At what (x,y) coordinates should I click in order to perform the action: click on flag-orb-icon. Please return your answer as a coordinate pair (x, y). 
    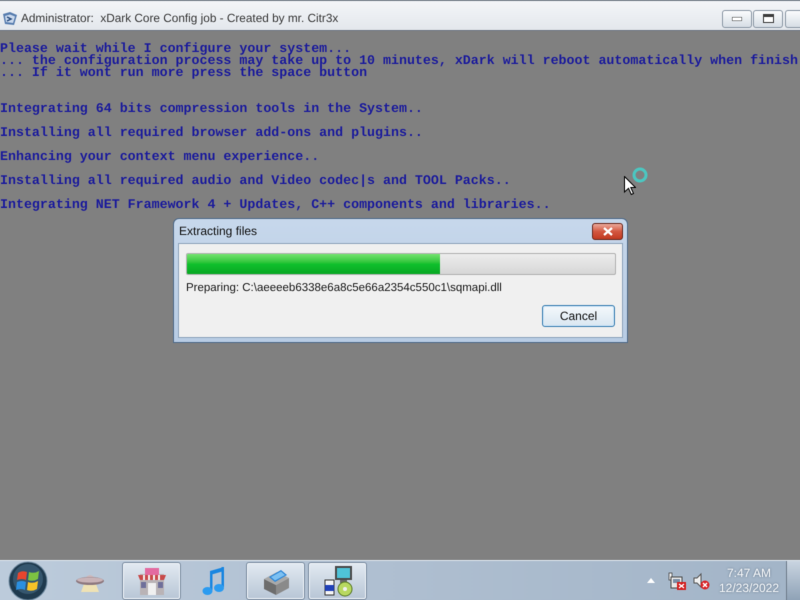
    Looking at the image, I should click on (28, 580).